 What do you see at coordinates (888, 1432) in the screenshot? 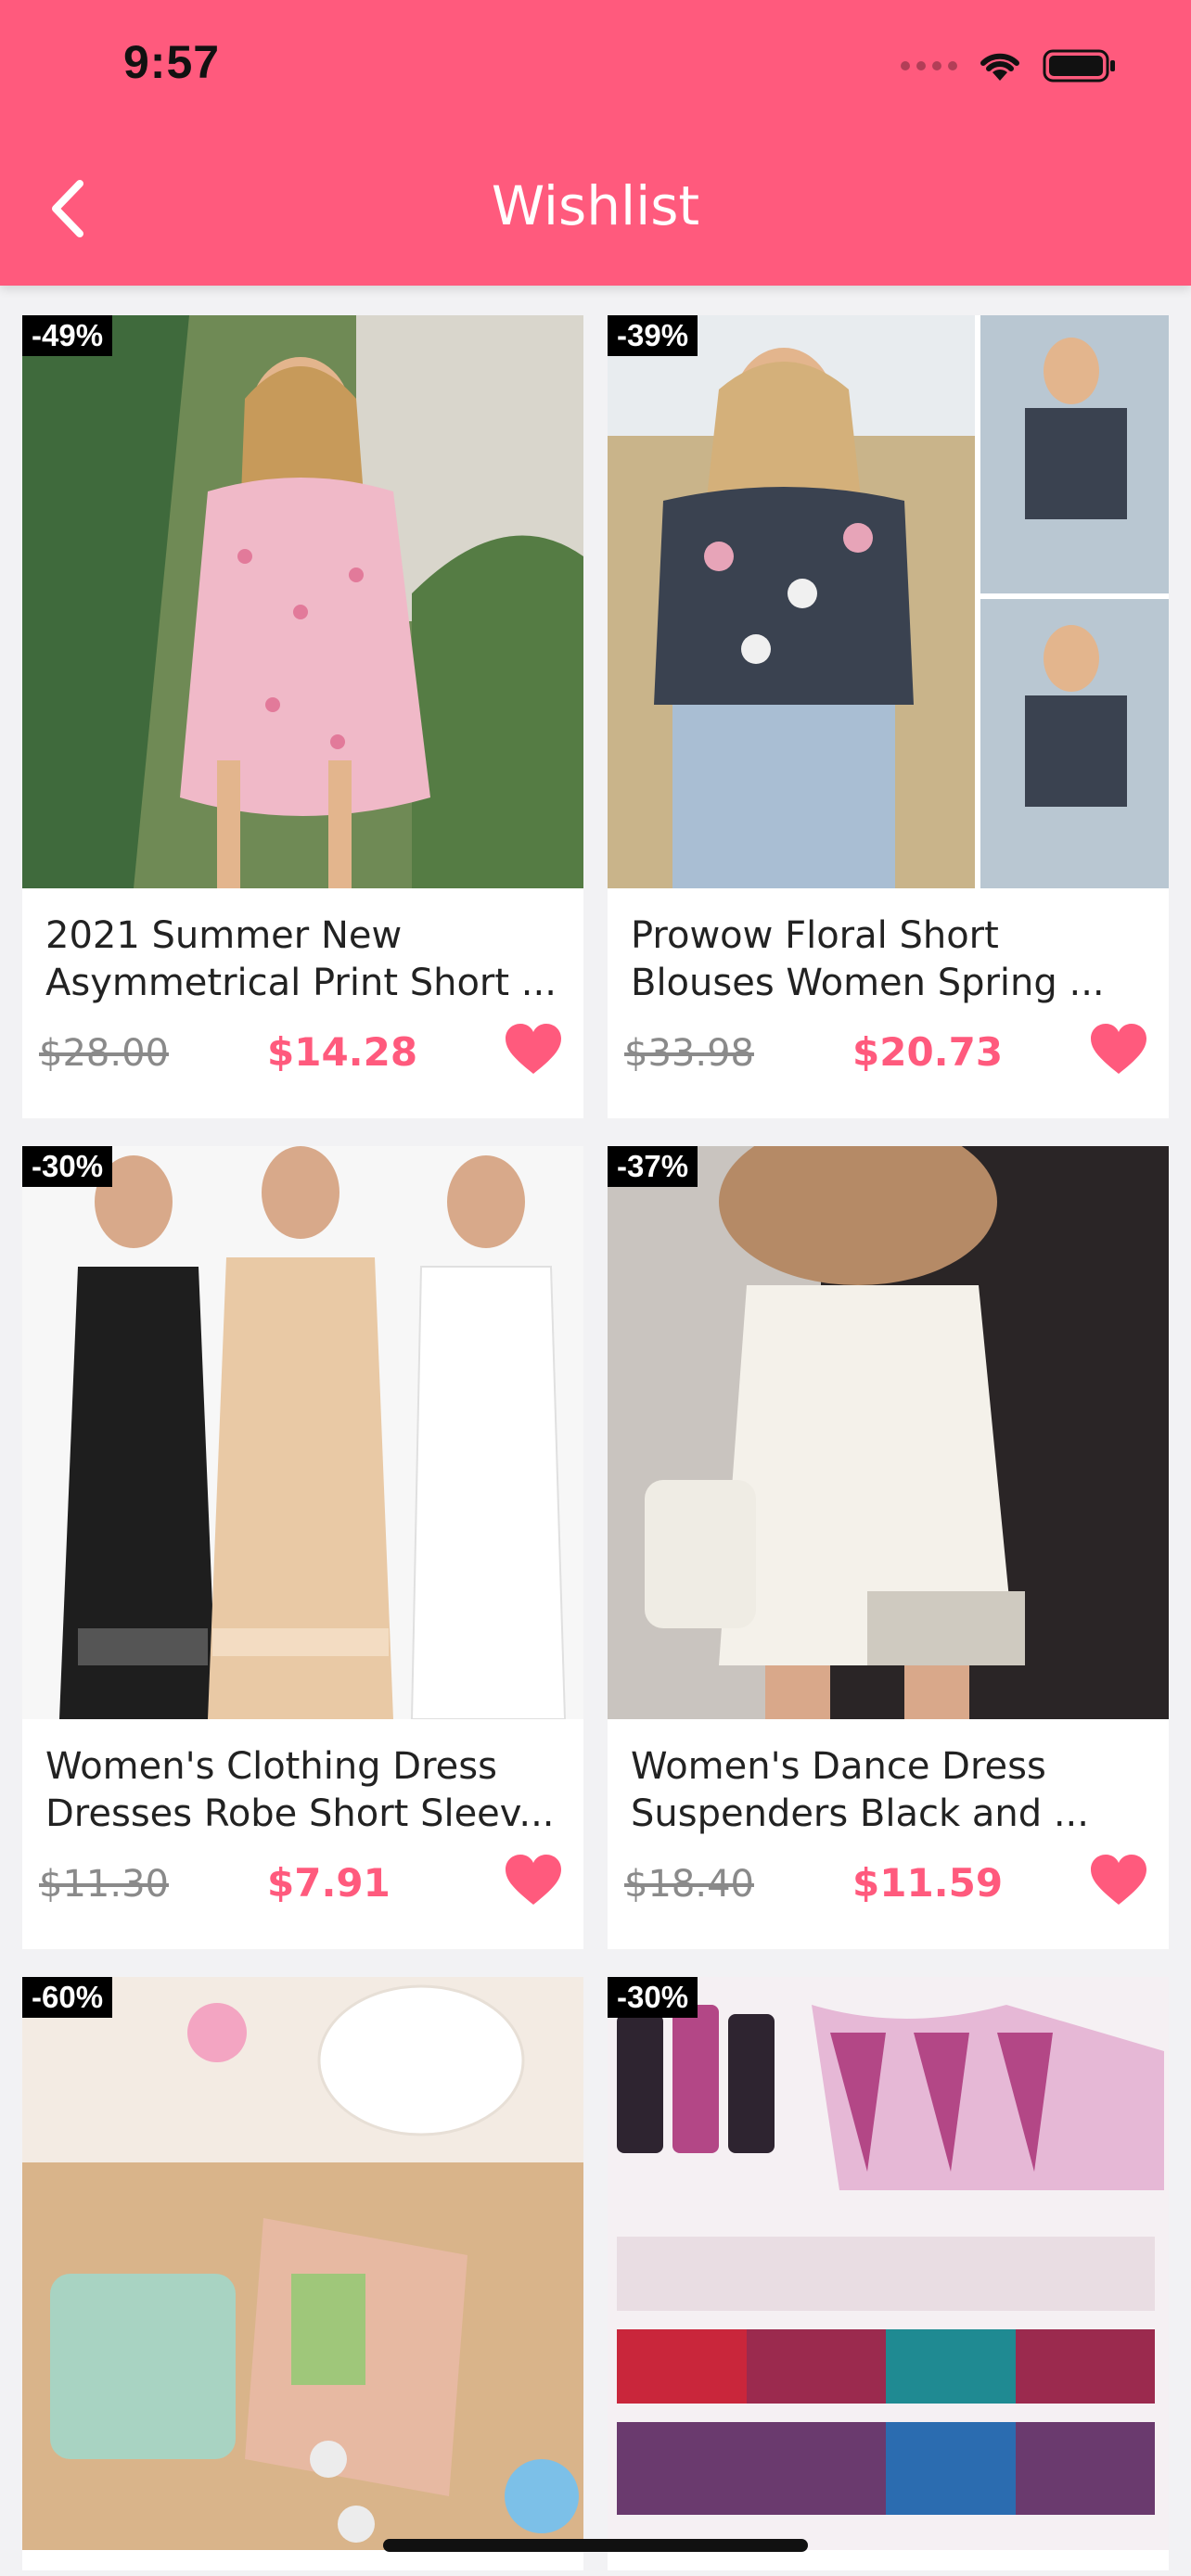
I see `product-image: -37%` at bounding box center [888, 1432].